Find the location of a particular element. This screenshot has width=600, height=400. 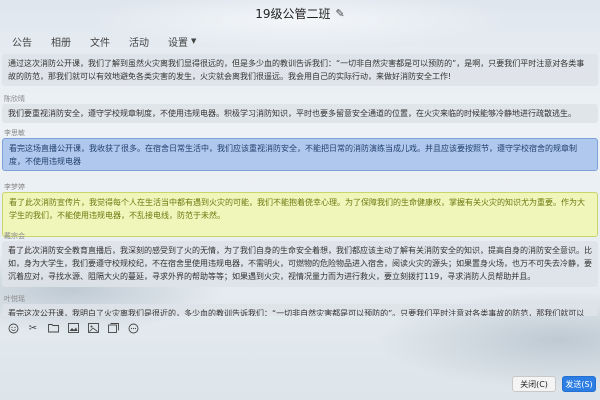

gallery-icon is located at coordinates (113, 328).